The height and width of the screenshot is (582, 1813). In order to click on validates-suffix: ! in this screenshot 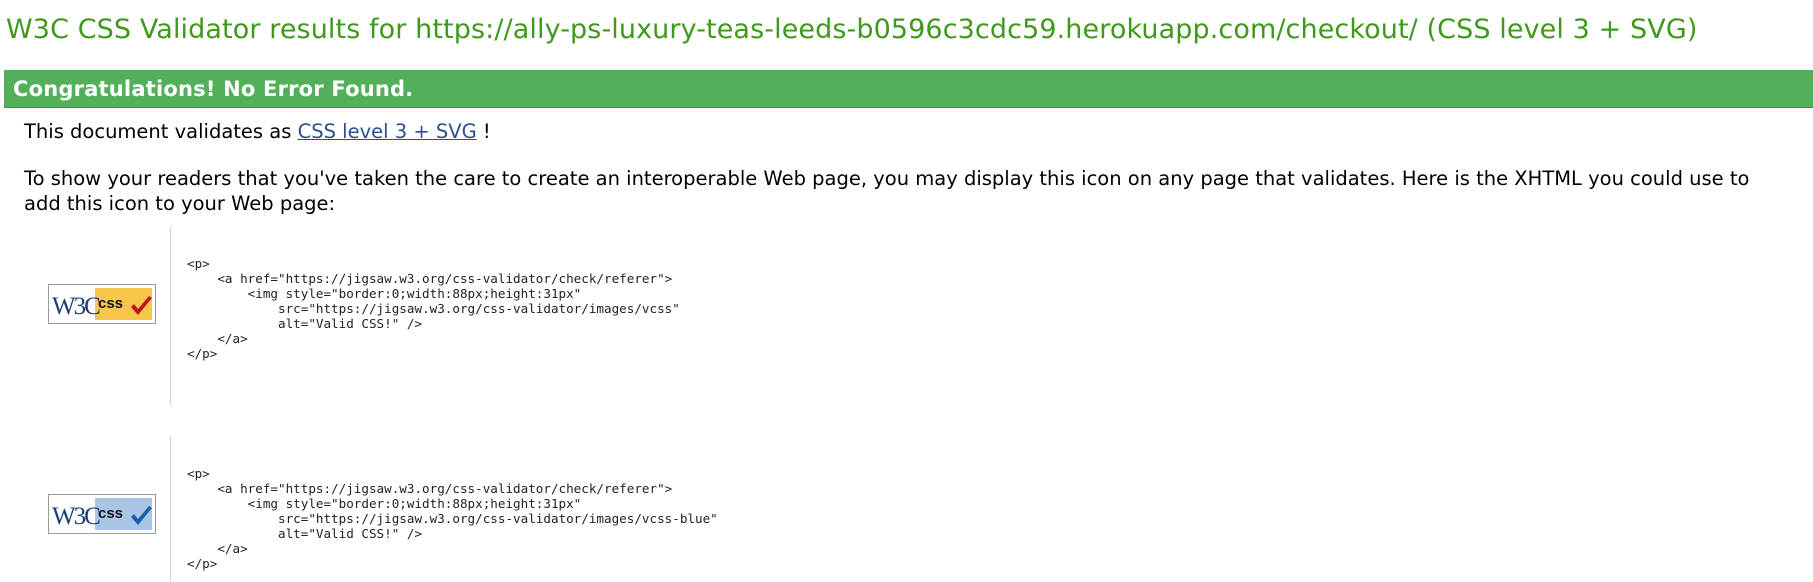, I will do `click(483, 131)`.